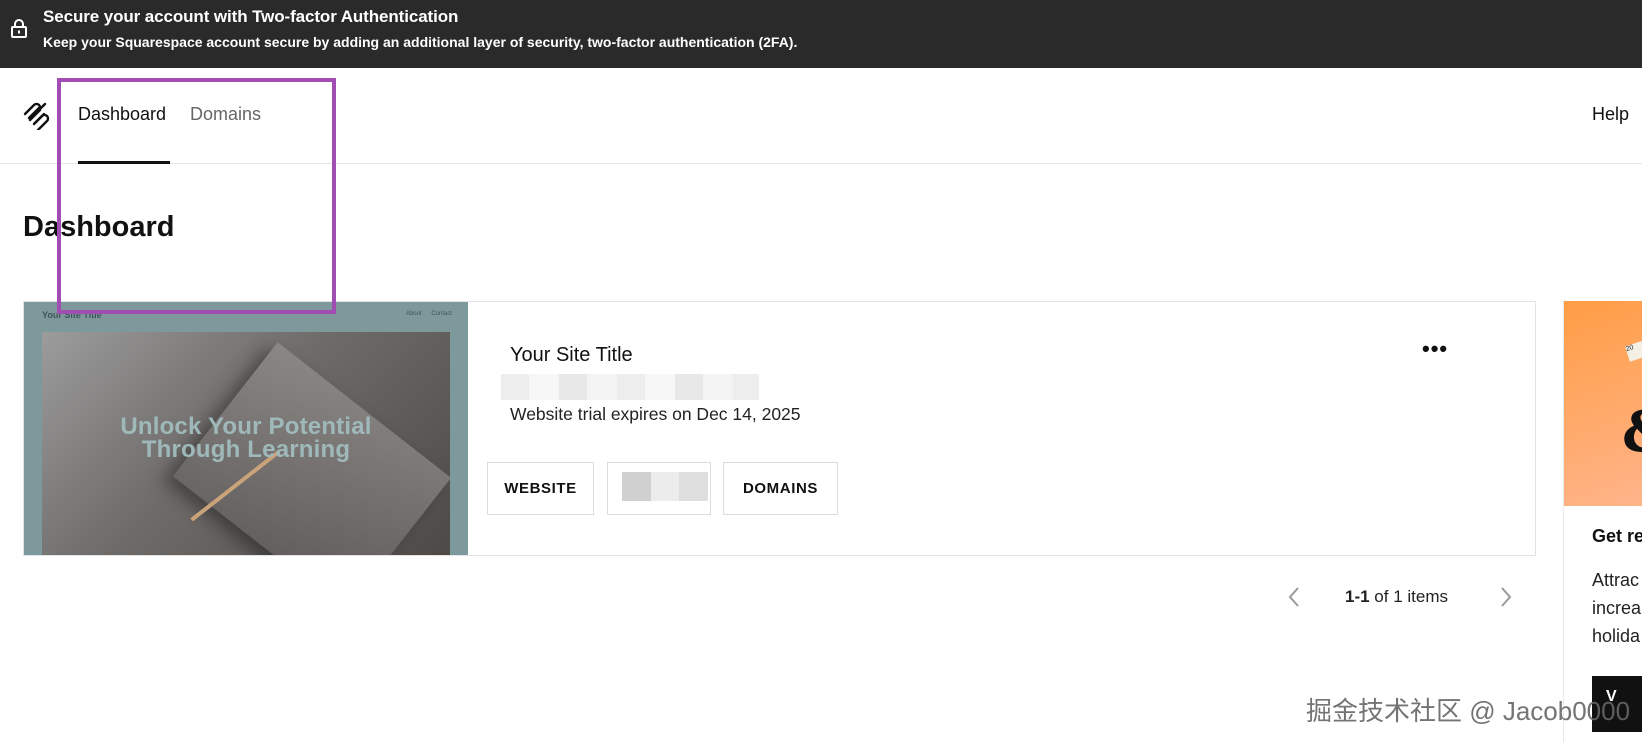 The image size is (1642, 742). I want to click on promo-body-line1: Attrac, so click(1616, 580).